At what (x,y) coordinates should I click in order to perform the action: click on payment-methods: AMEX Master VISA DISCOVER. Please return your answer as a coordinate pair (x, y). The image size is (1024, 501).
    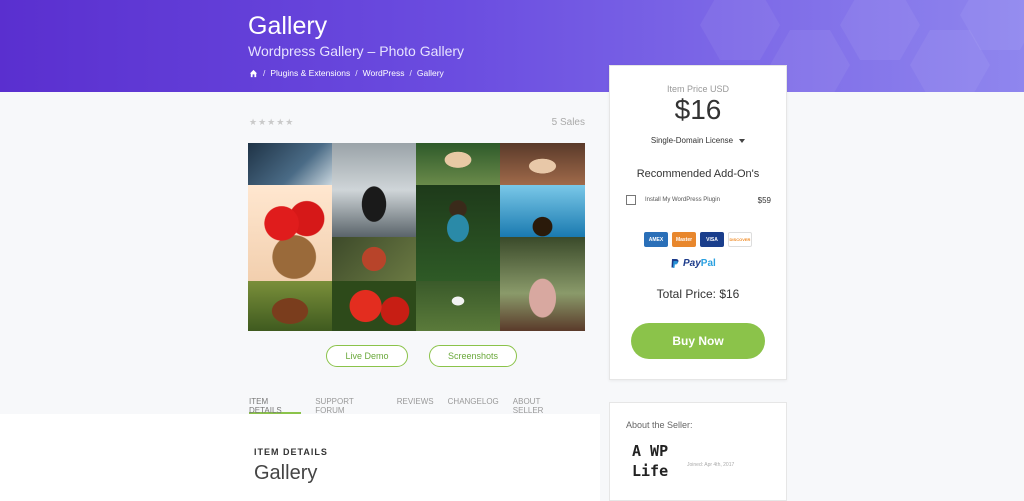
    Looking at the image, I should click on (698, 239).